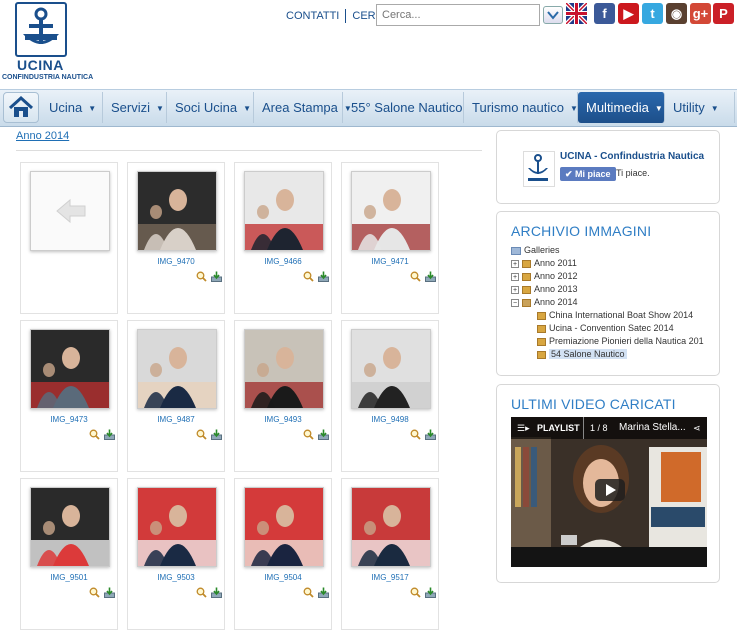  What do you see at coordinates (131, 107) in the screenshot?
I see `nav-item-label: Servizi` at bounding box center [131, 107].